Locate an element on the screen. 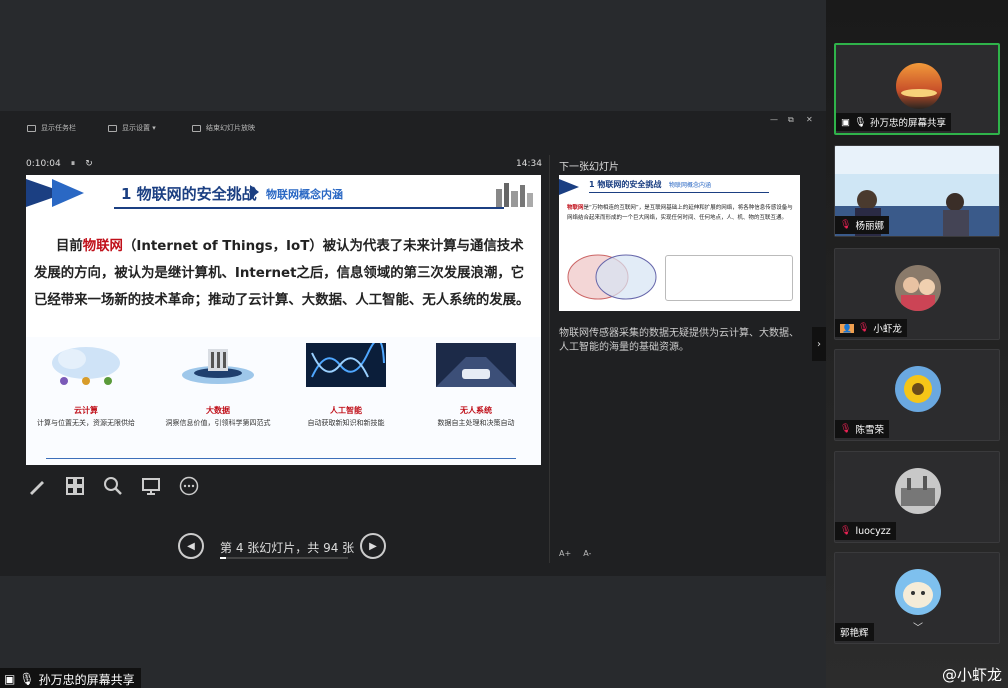 This screenshot has height=688, width=1008. slideshow-timer: 0:10:04 ⏸ ↻ is located at coordinates (59, 164).